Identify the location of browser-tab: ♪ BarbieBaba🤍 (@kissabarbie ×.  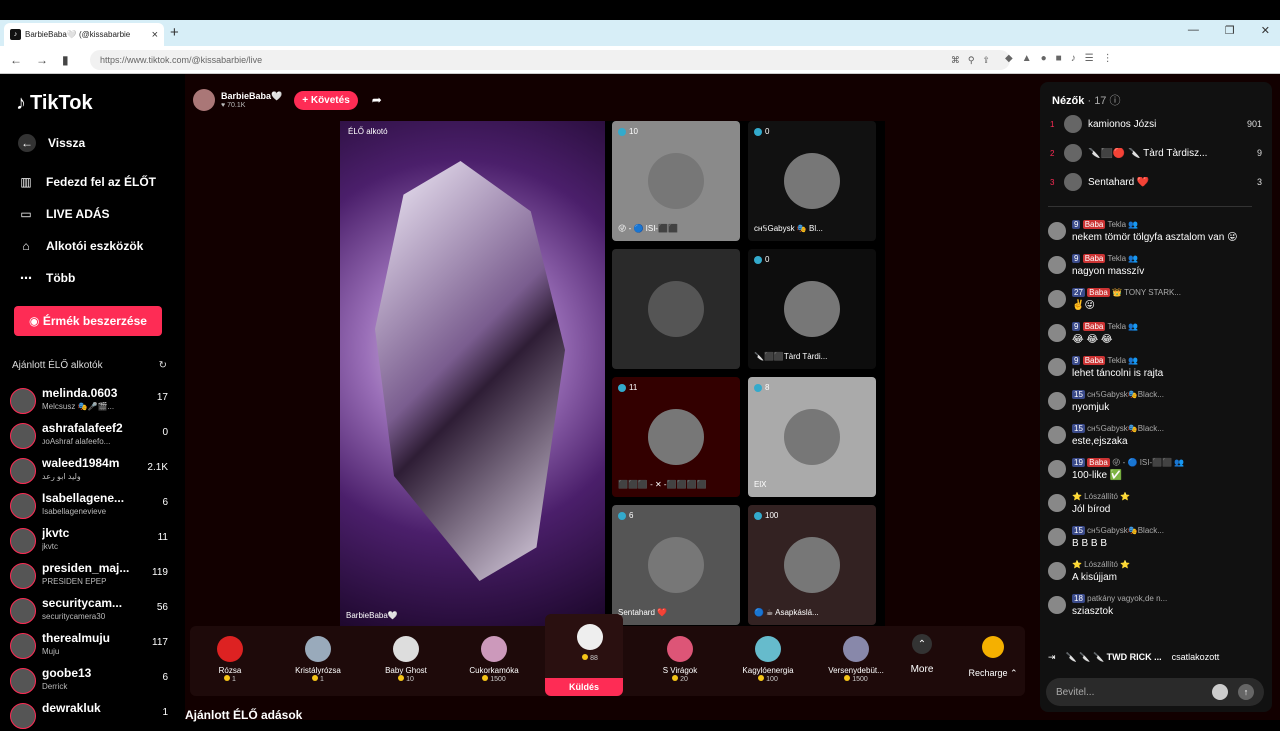
(84, 34).